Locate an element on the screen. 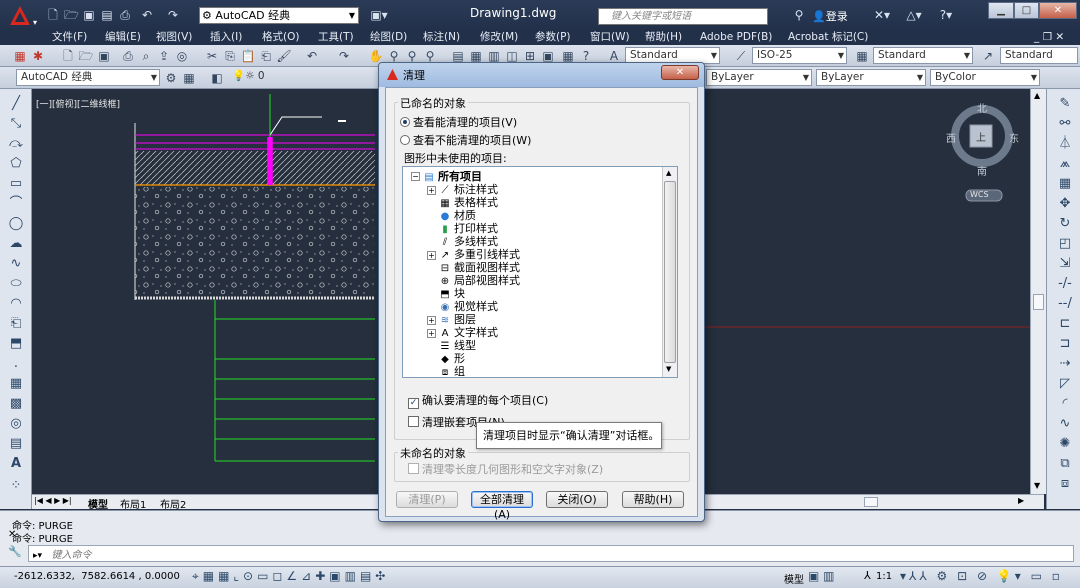 This screenshot has height=588, width=1080. new-icon: 🗋 is located at coordinates (53, 15).